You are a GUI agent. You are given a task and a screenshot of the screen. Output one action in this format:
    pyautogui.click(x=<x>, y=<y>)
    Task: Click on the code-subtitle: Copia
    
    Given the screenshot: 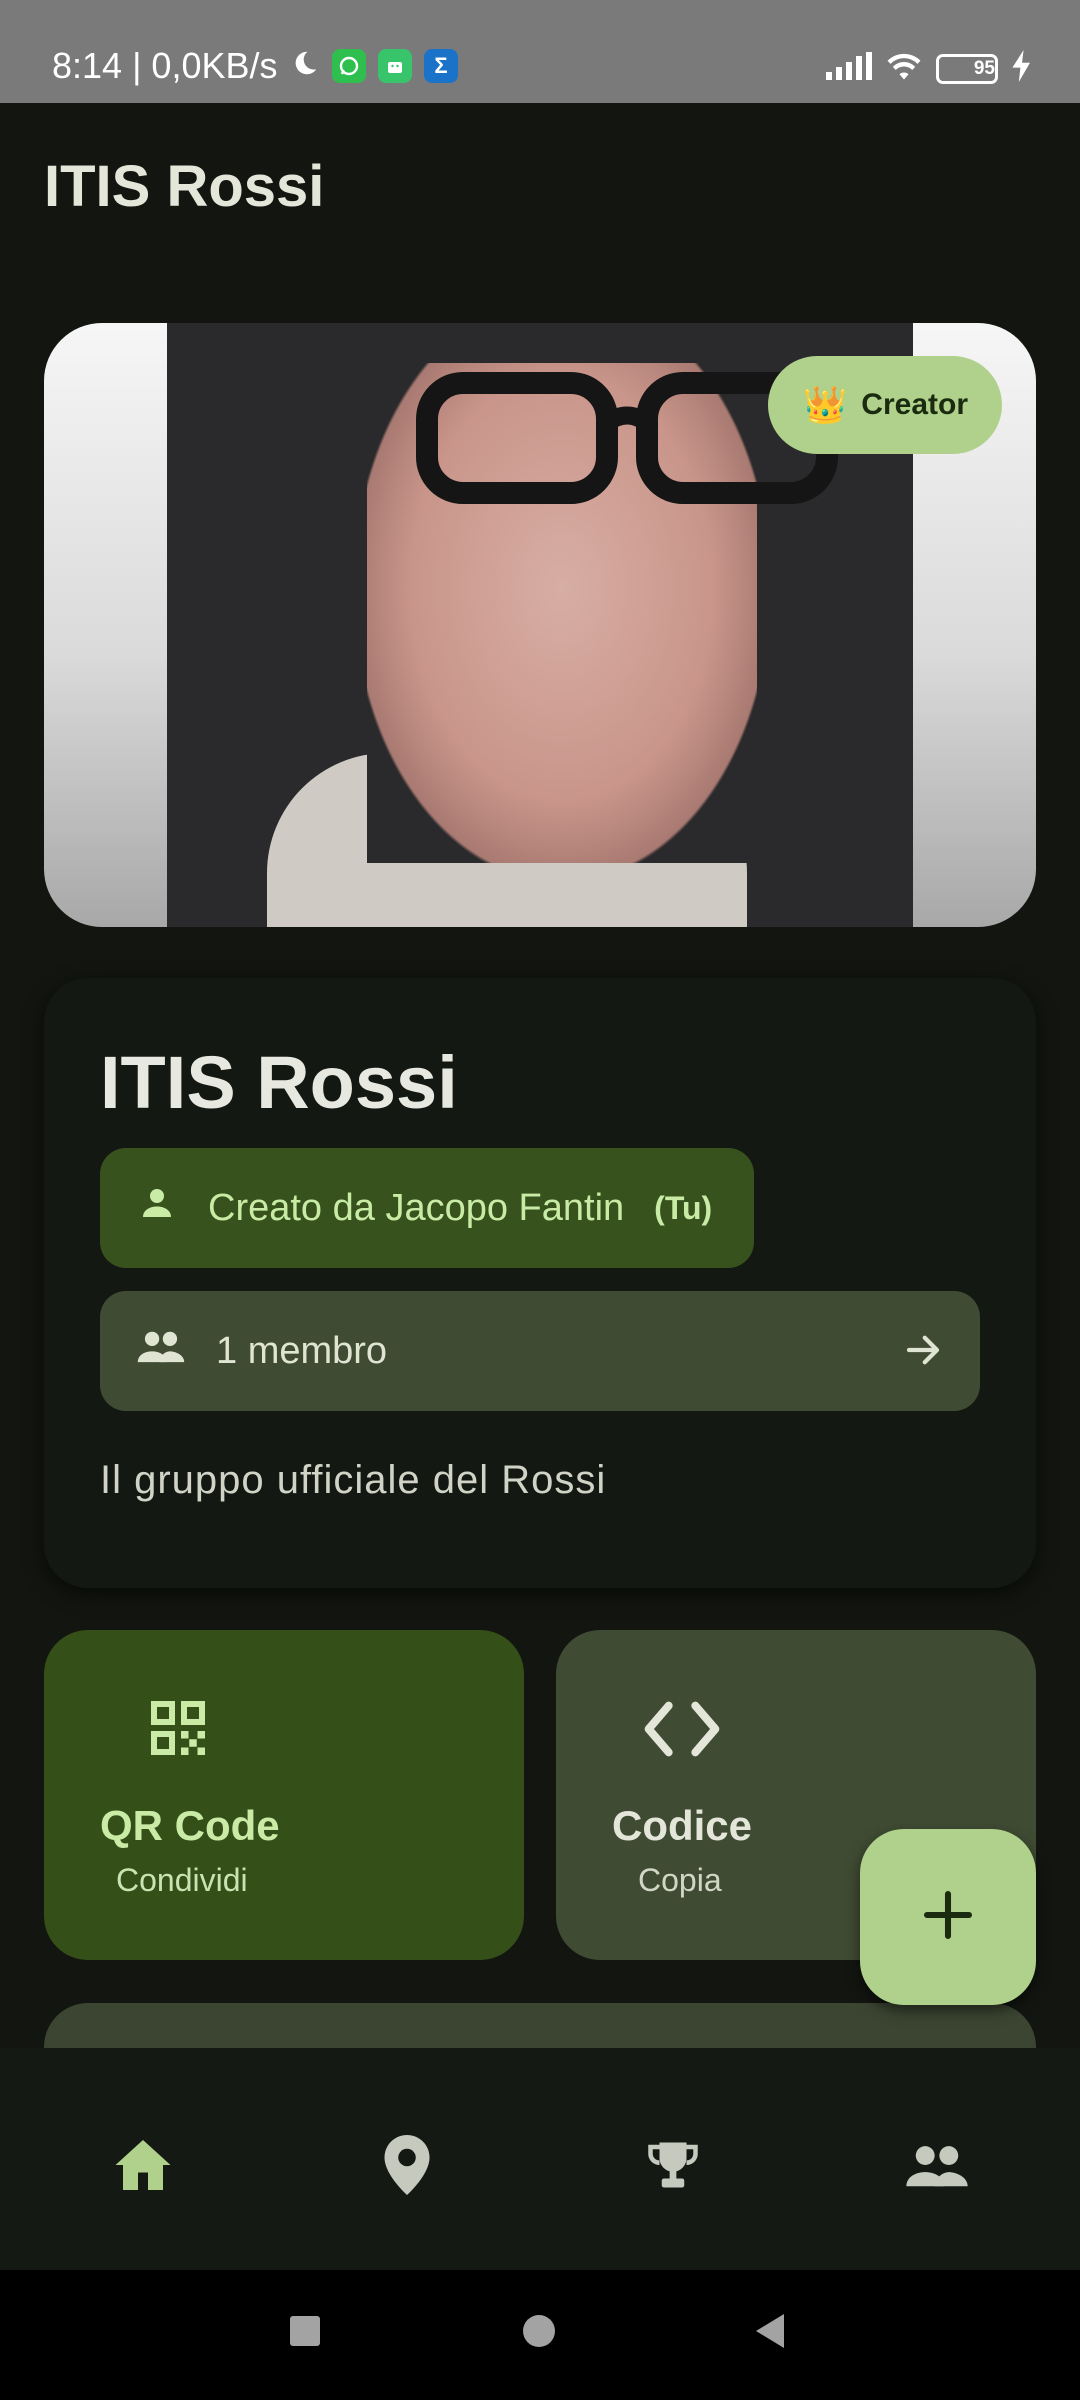 What is the action you would take?
    pyautogui.click(x=680, y=1880)
    